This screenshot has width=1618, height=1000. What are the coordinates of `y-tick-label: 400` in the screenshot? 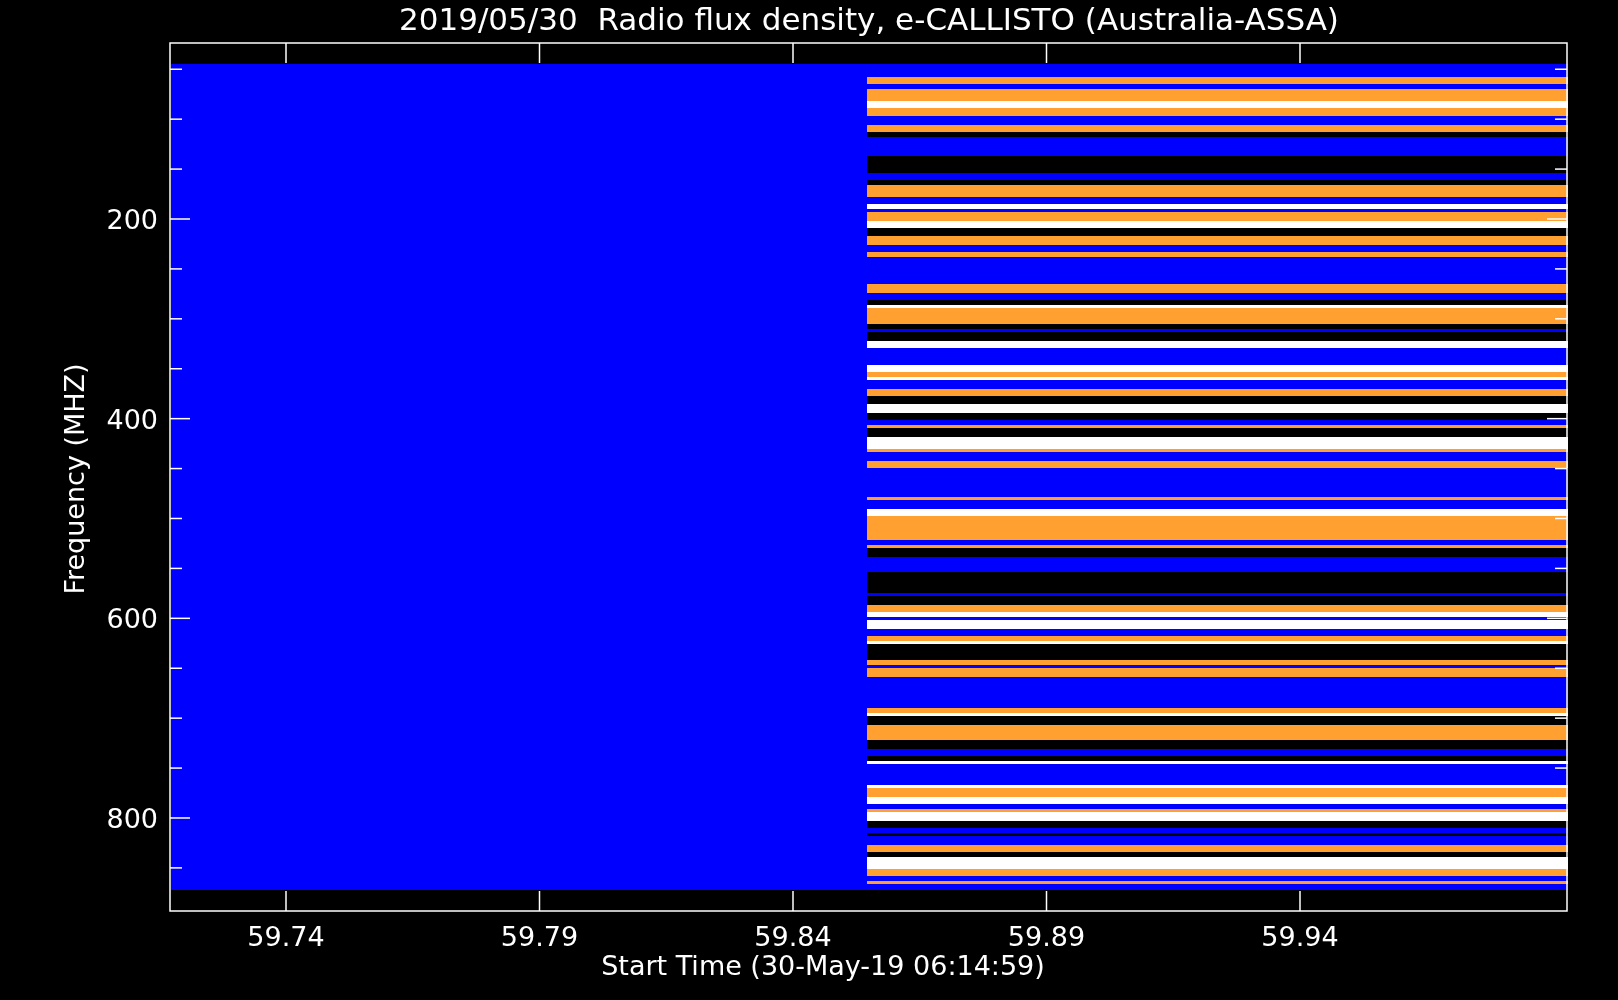 It's located at (132, 419).